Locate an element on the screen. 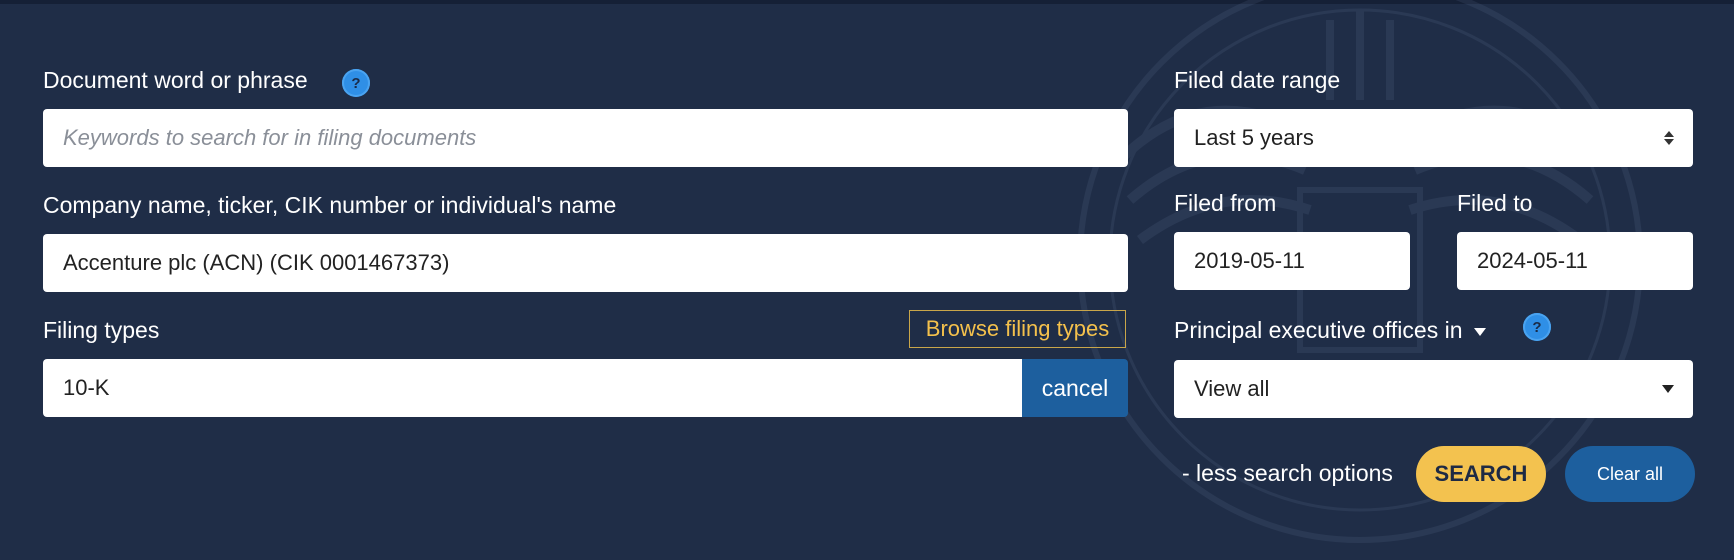 The image size is (1734, 560). top-border is located at coordinates (867, 2).